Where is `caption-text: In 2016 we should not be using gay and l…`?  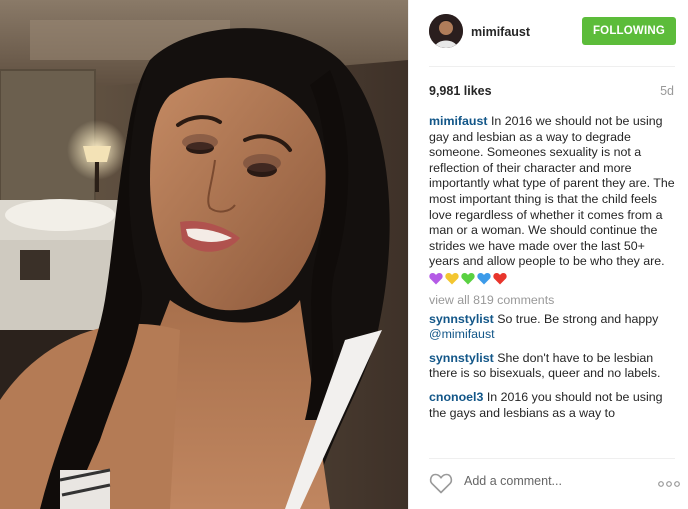
caption-text: In 2016 we should not be using gay and l… is located at coordinates (552, 191).